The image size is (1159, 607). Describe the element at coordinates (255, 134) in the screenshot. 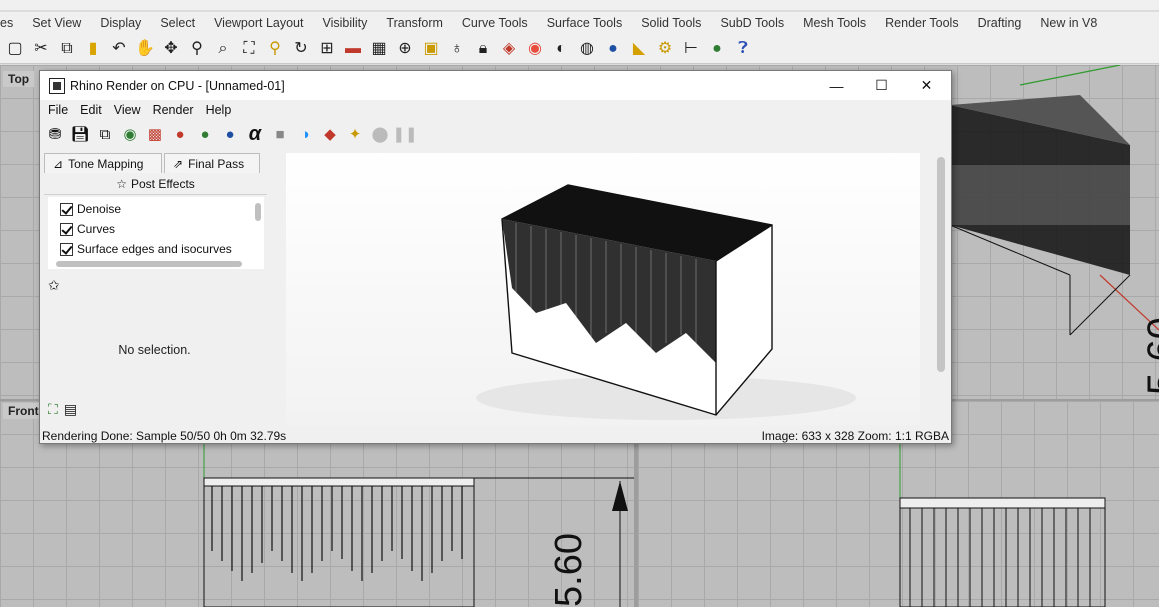

I see `alpha-icon: α` at that location.